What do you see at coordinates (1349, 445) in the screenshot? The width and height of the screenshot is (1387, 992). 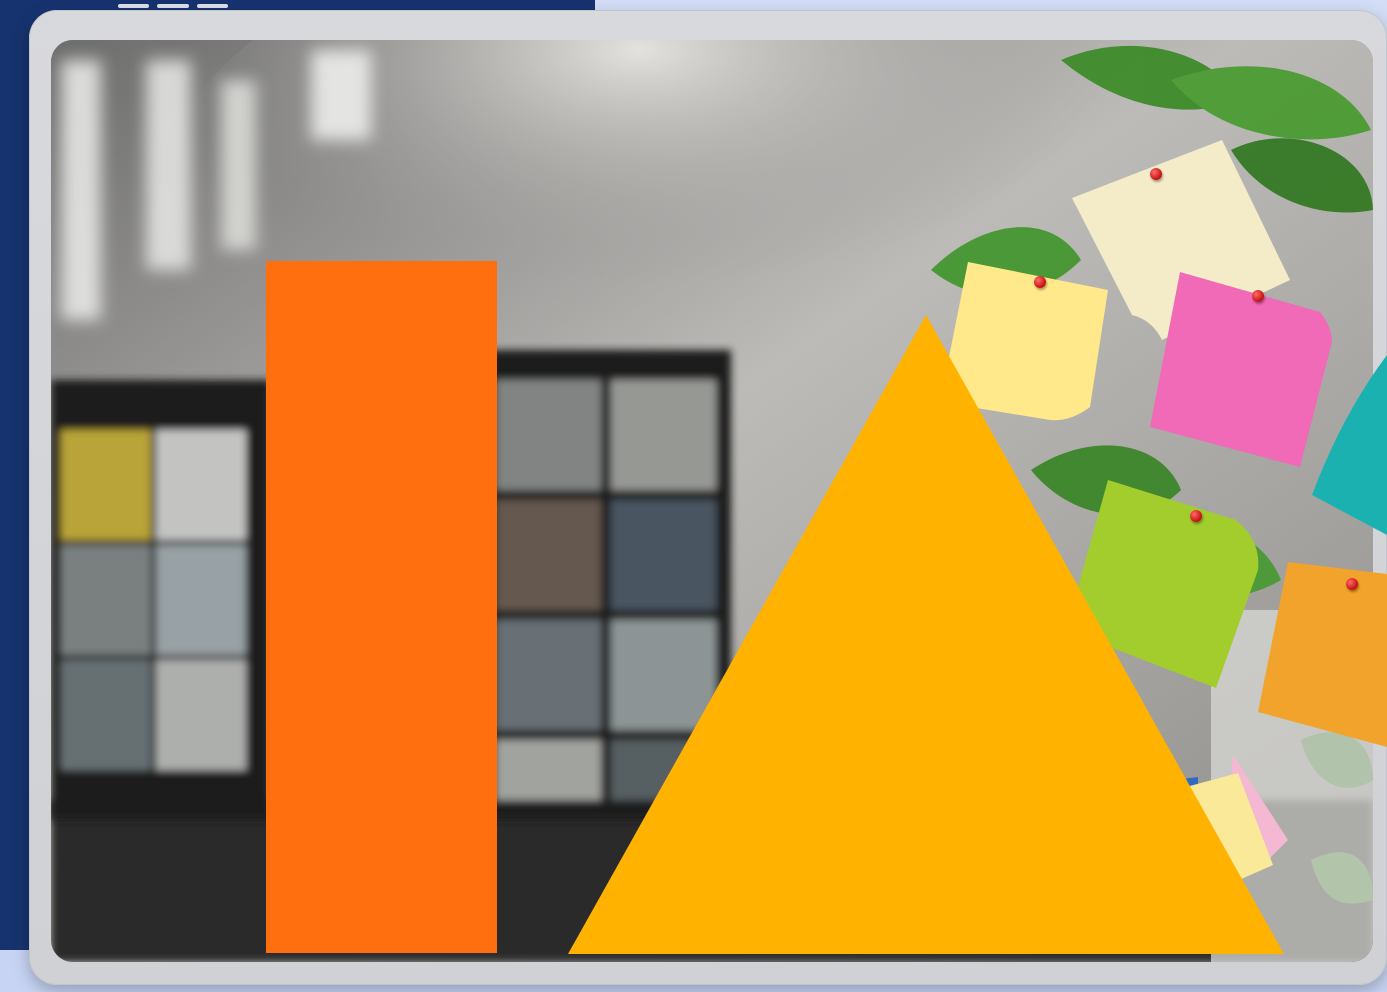 I see `teal-note` at bounding box center [1349, 445].